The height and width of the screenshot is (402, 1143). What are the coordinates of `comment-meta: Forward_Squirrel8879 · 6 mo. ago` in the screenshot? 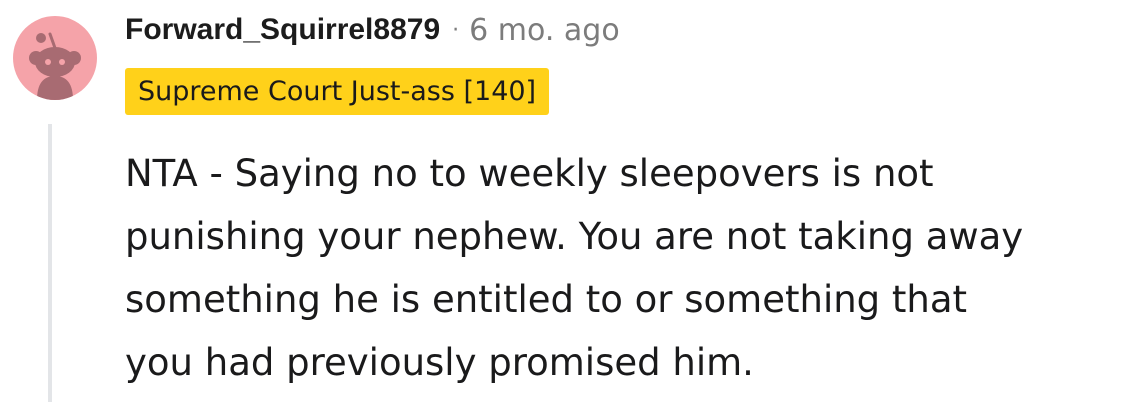 It's located at (372, 30).